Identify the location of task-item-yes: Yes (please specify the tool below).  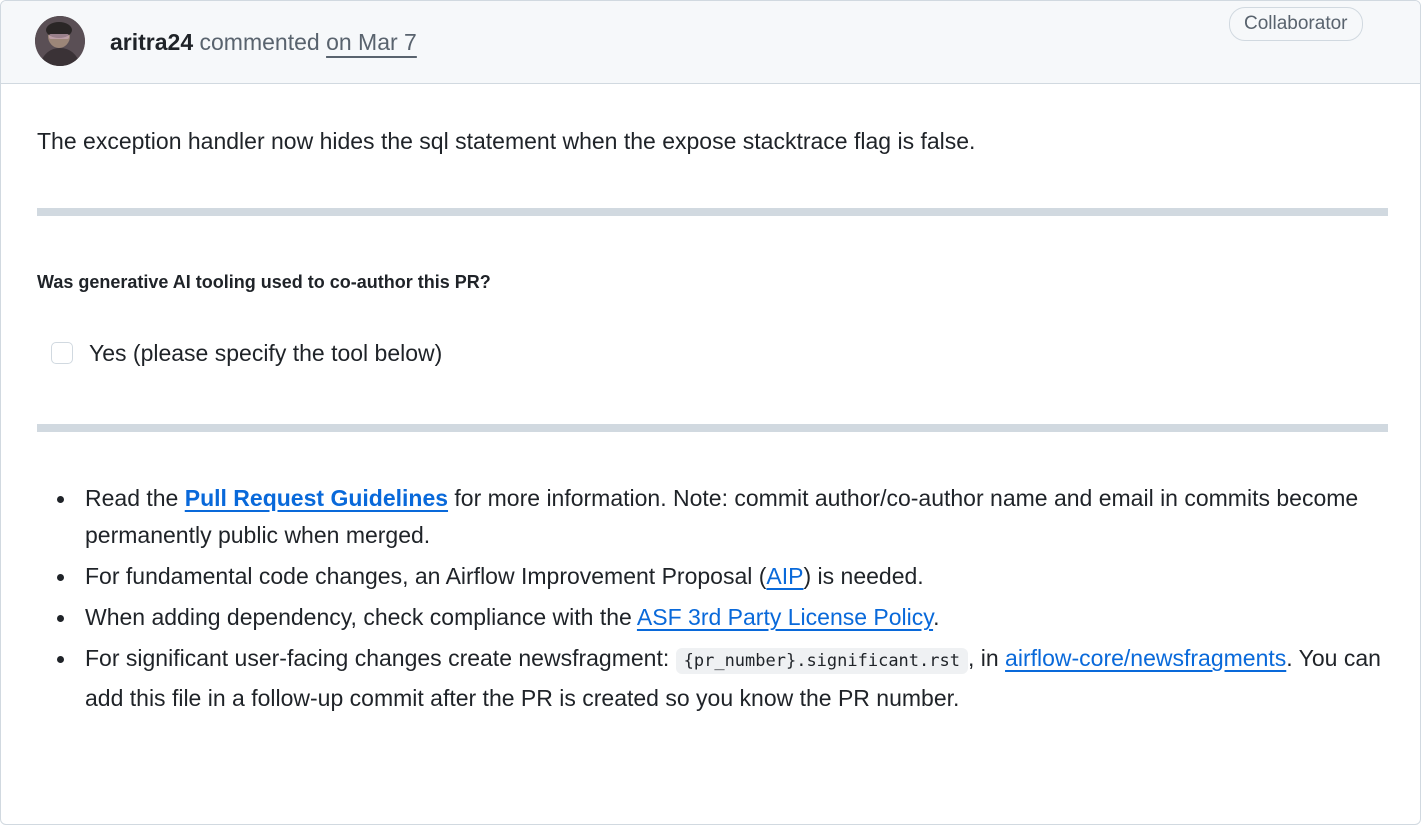
(246, 353).